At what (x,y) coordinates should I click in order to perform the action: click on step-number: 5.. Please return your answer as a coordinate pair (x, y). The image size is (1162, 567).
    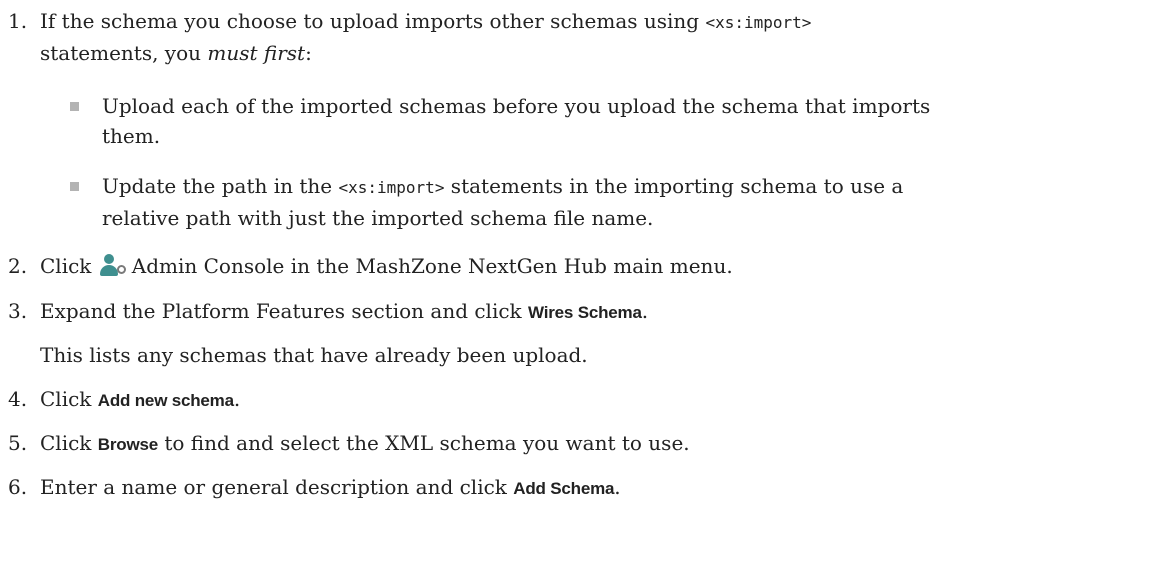
    Looking at the image, I should click on (18, 443).